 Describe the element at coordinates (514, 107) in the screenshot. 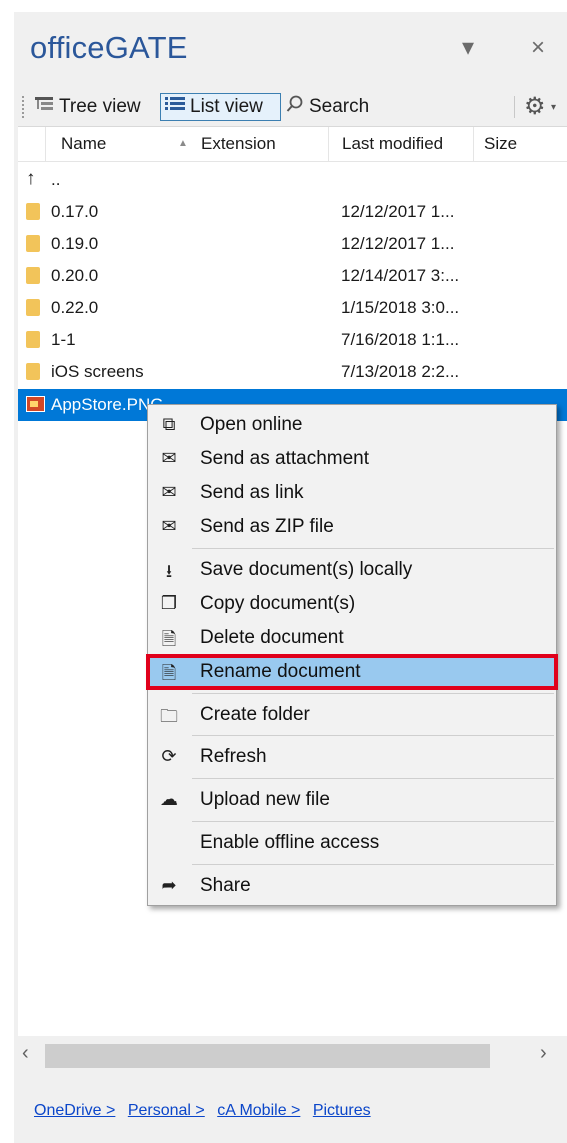

I see `toolbar-separator` at that location.